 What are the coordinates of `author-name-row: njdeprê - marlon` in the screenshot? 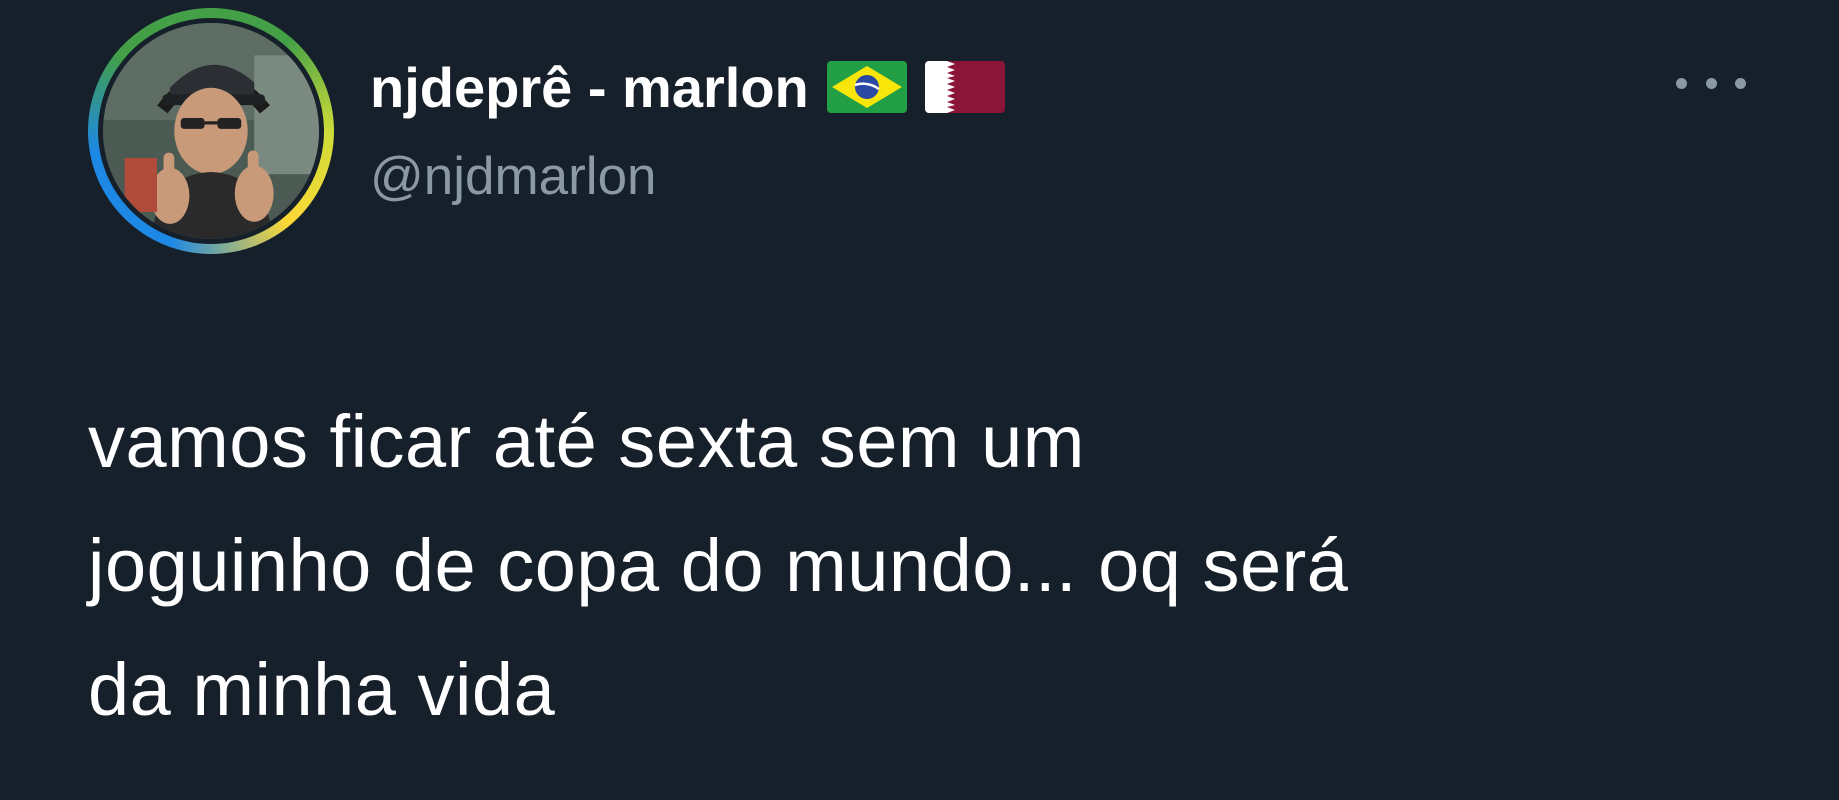 It's located at (687, 87).